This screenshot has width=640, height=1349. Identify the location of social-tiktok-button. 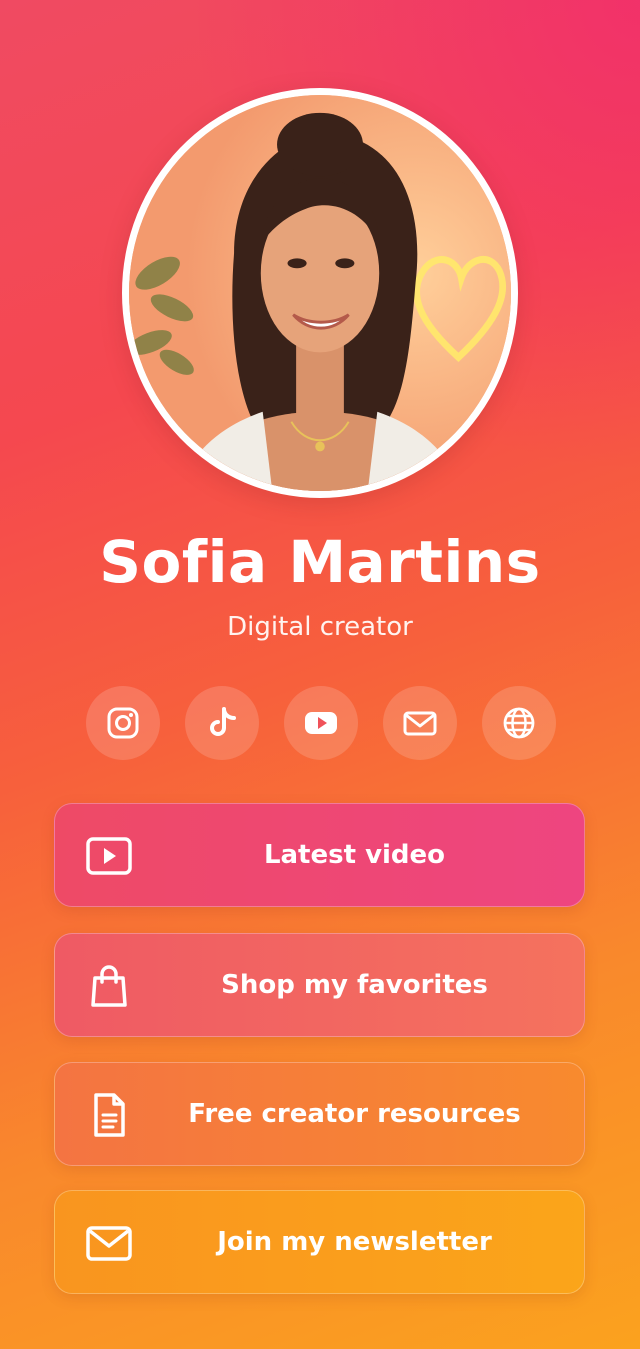
(222, 723).